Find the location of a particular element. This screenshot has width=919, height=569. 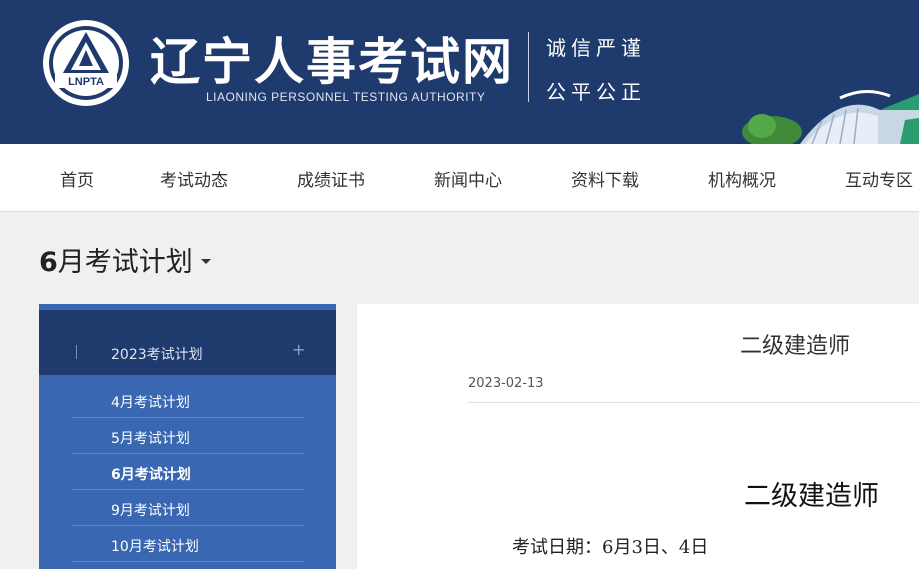

section-title: 6月考试计划 is located at coordinates (125, 259).